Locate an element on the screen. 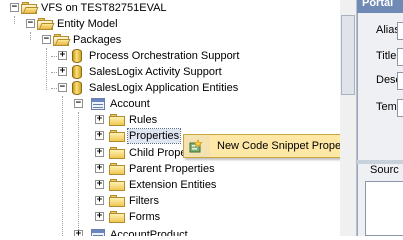 This screenshot has width=403, height=240. portal-panel-title: Portal is located at coordinates (378, 4).